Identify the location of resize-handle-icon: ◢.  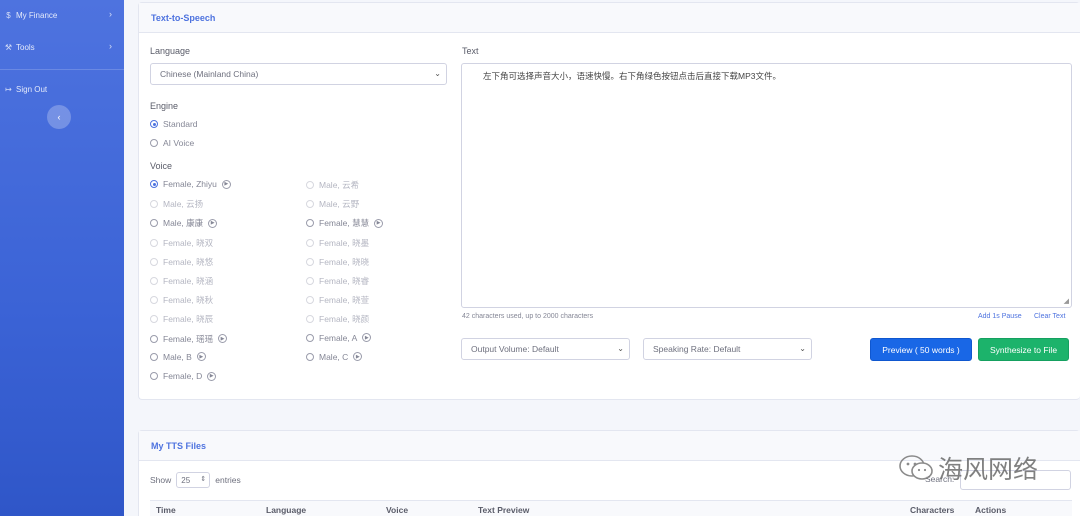
(1066, 301).